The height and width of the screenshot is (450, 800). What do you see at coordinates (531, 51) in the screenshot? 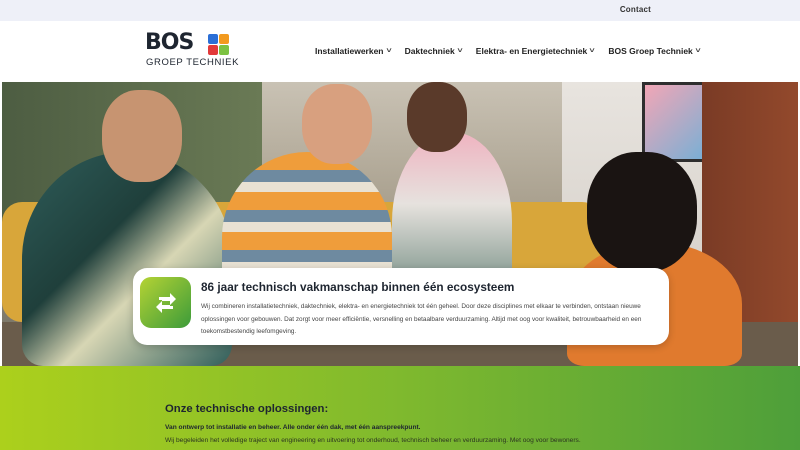
I see `nav-item-label: Elektra- en Energietechniek` at bounding box center [531, 51].